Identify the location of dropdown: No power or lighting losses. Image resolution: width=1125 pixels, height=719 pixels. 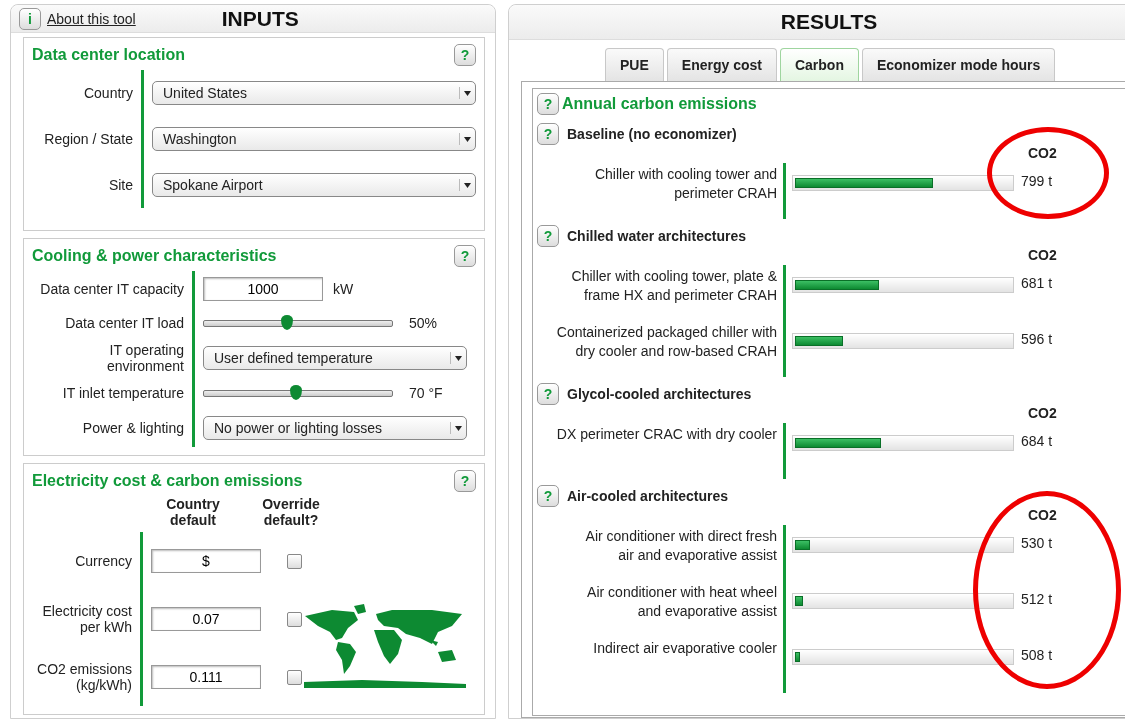
(335, 428).